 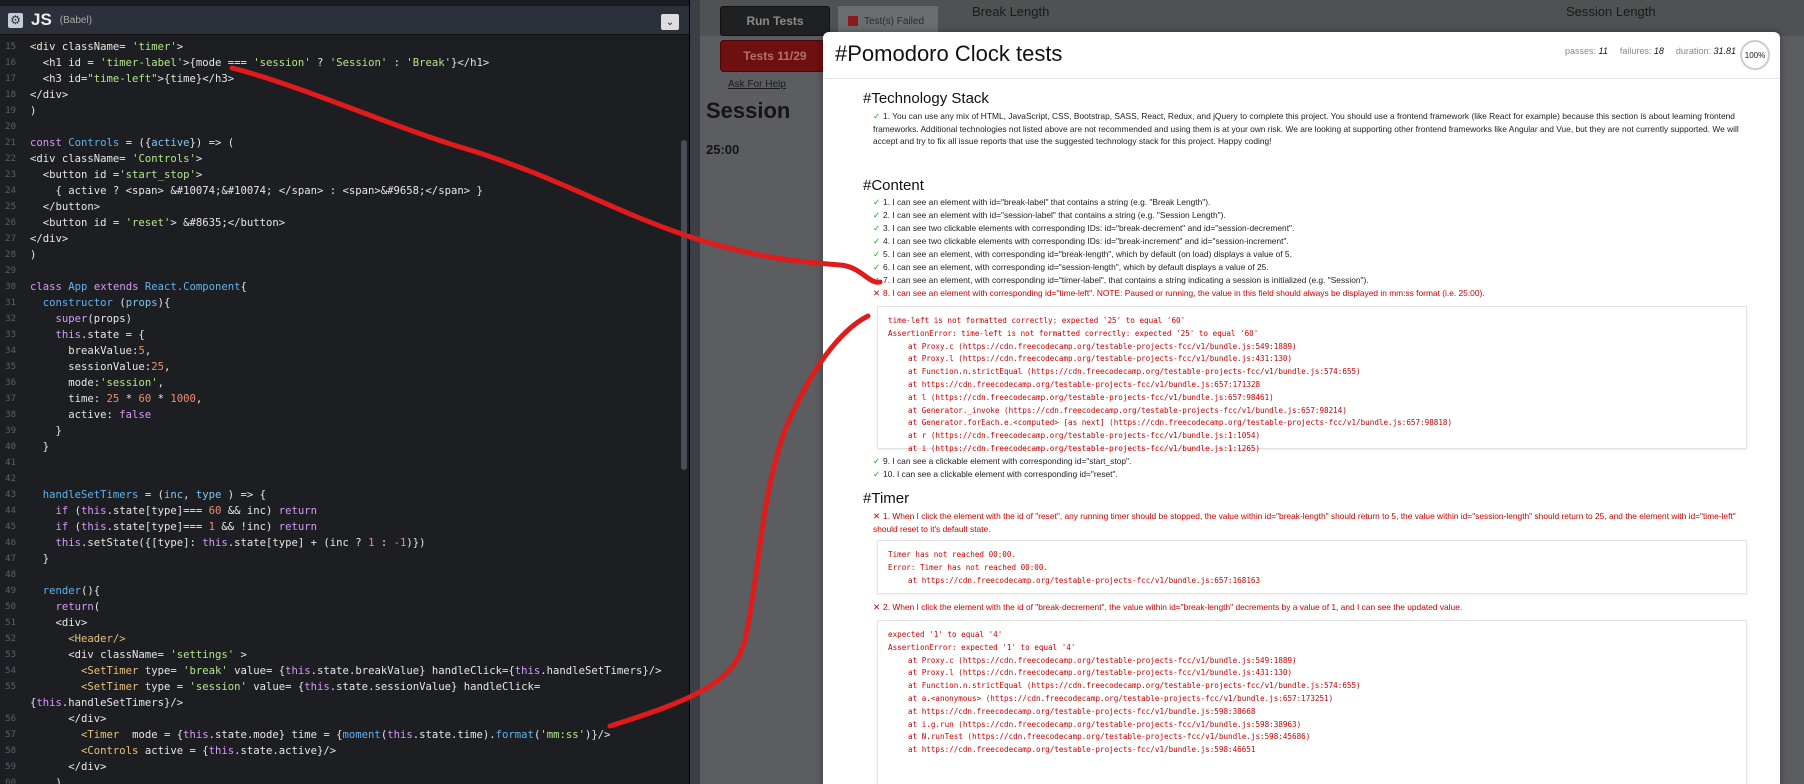 What do you see at coordinates (341, 415) in the screenshot?
I see `code-line: 38 active: false` at bounding box center [341, 415].